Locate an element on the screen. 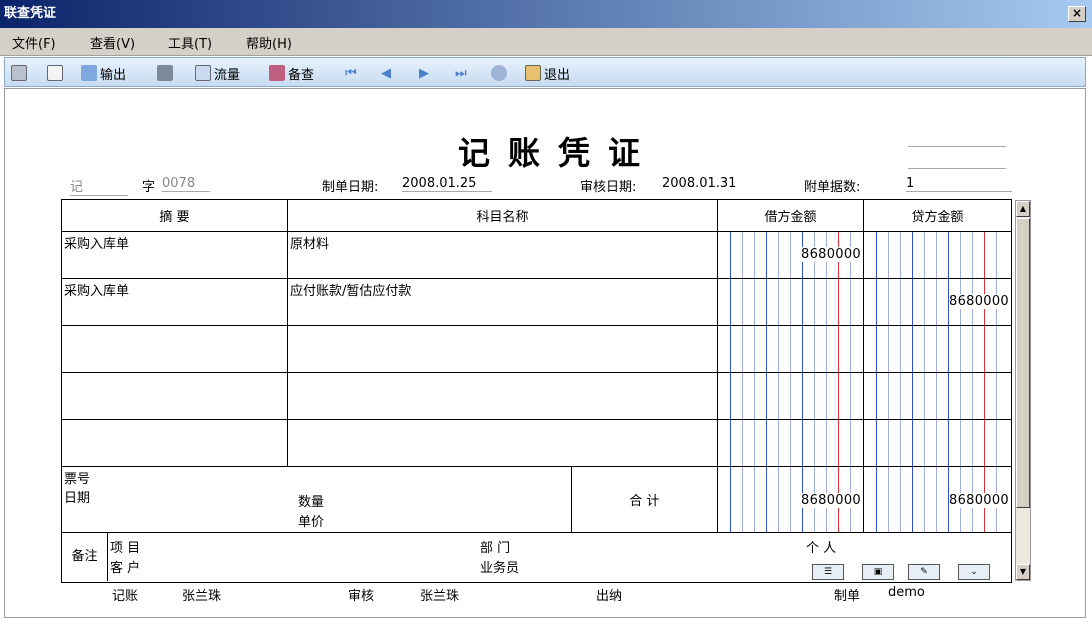  account-cell: 原材料 is located at coordinates (502, 255).